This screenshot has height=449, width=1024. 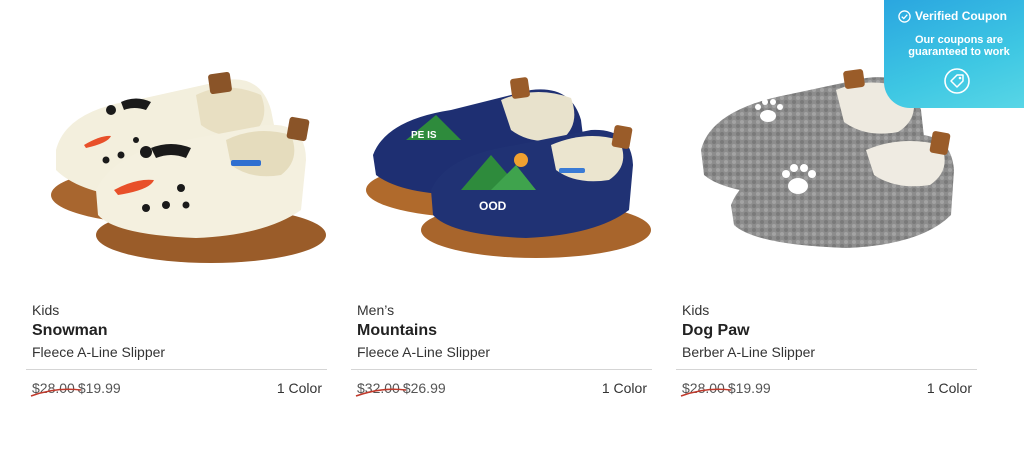 I want to click on product-name: Mountains, so click(x=504, y=331).